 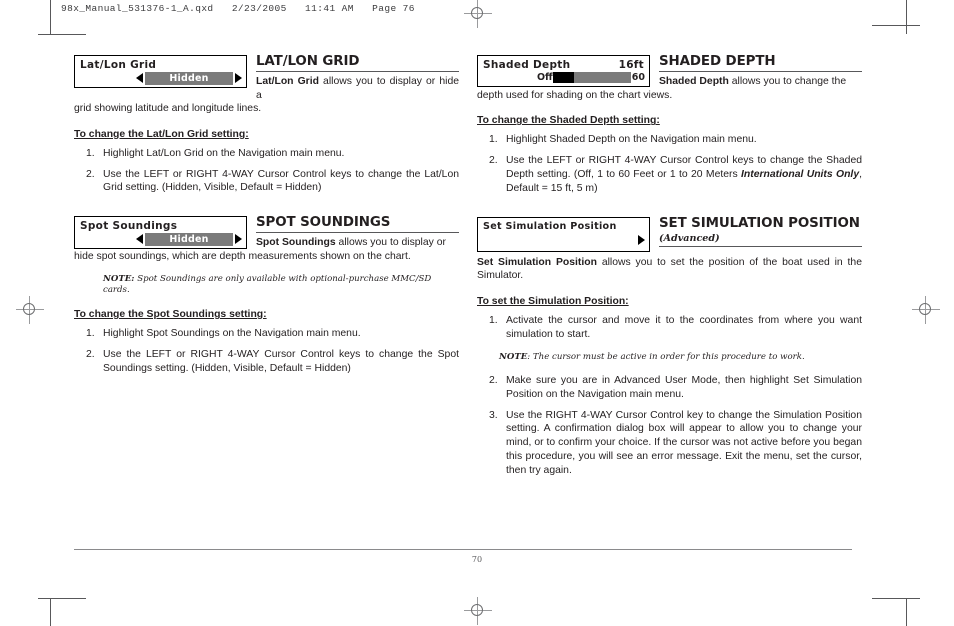 I want to click on lat-lon-grid-selector: Hidden, so click(x=160, y=79).